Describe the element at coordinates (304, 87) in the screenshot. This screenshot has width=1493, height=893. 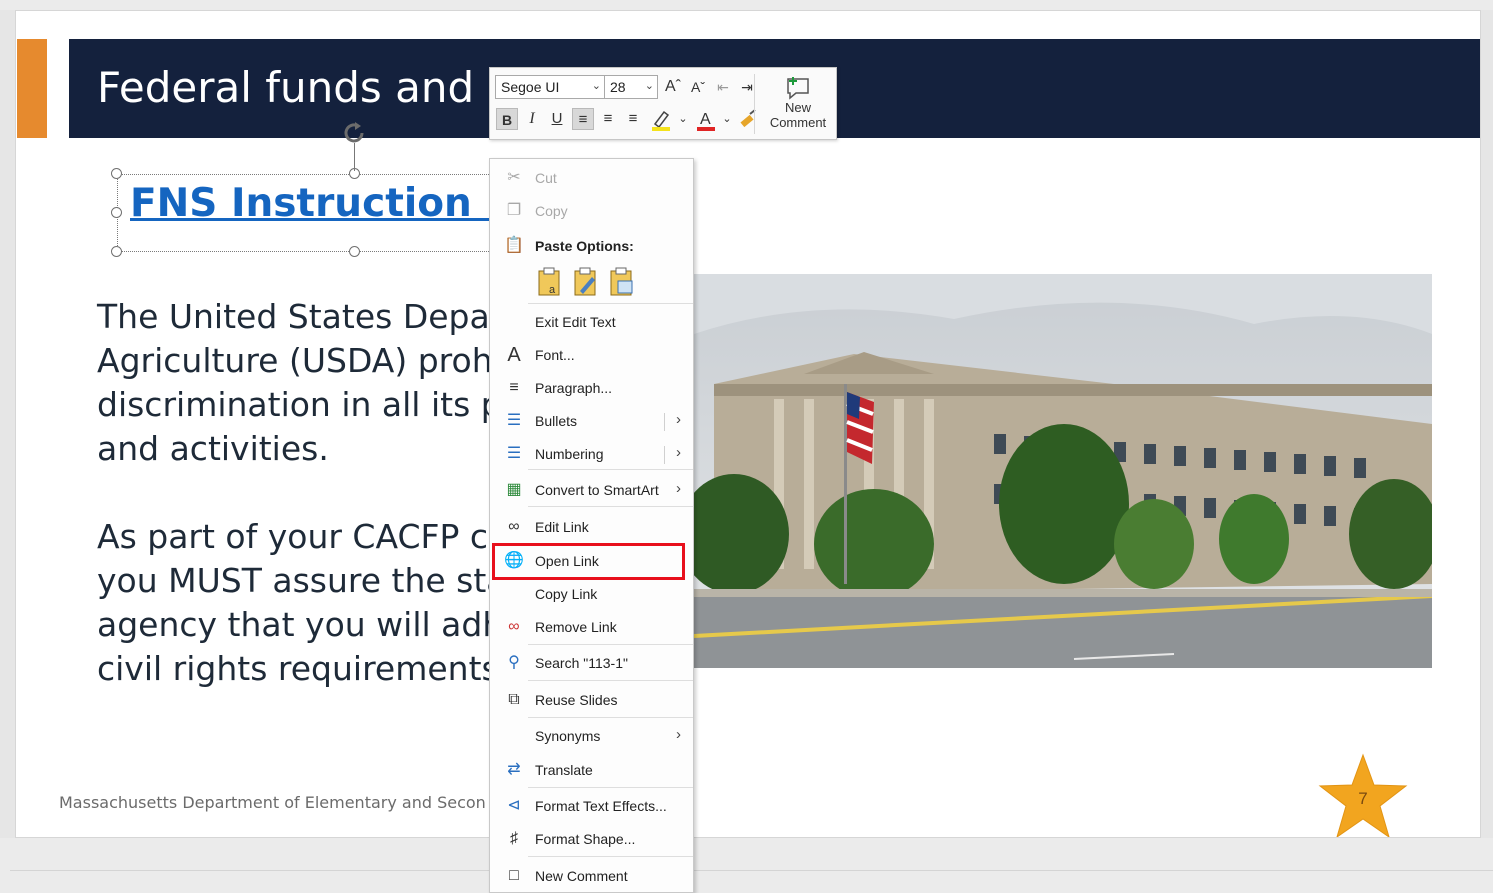
I see `slide-title: Federal funds and c` at that location.